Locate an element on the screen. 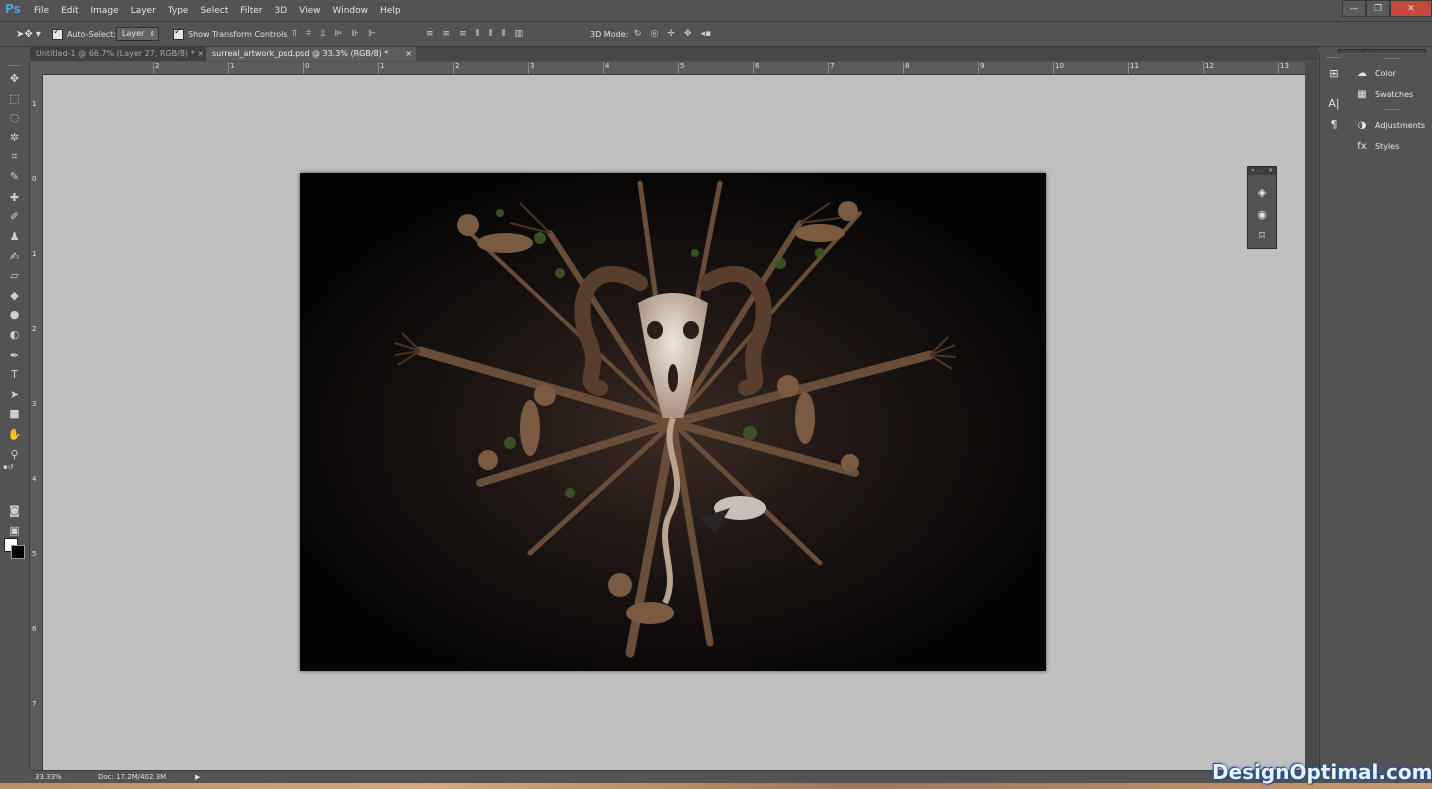 This screenshot has width=1432, height=789. ruler-label: 1 is located at coordinates (382, 66).